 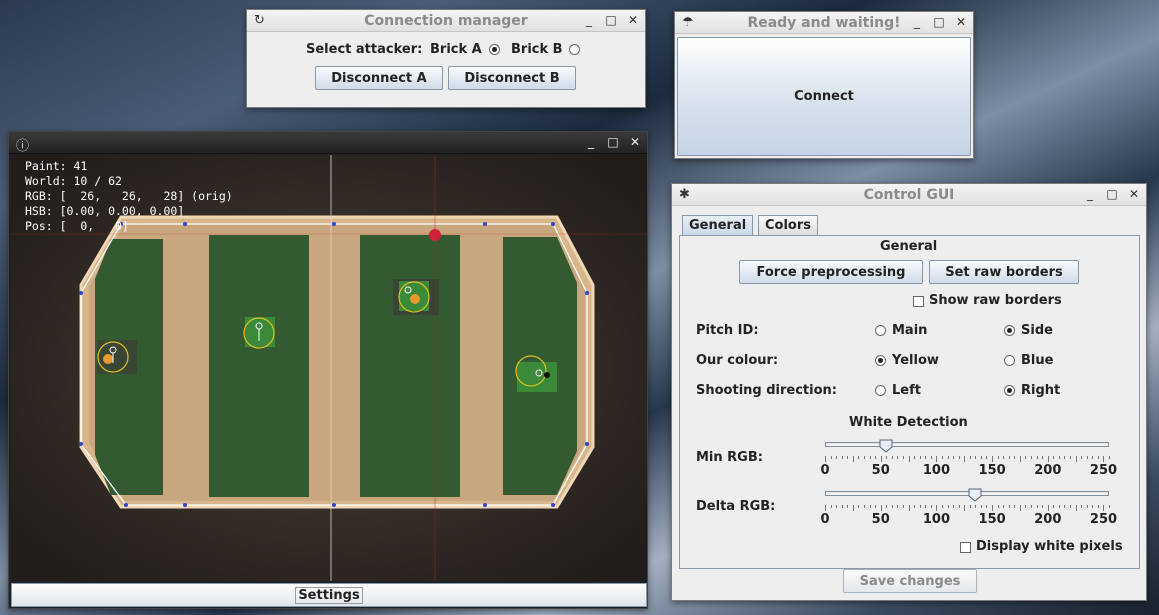 What do you see at coordinates (965, 547) in the screenshot?
I see `display-white-pixels-checkbox` at bounding box center [965, 547].